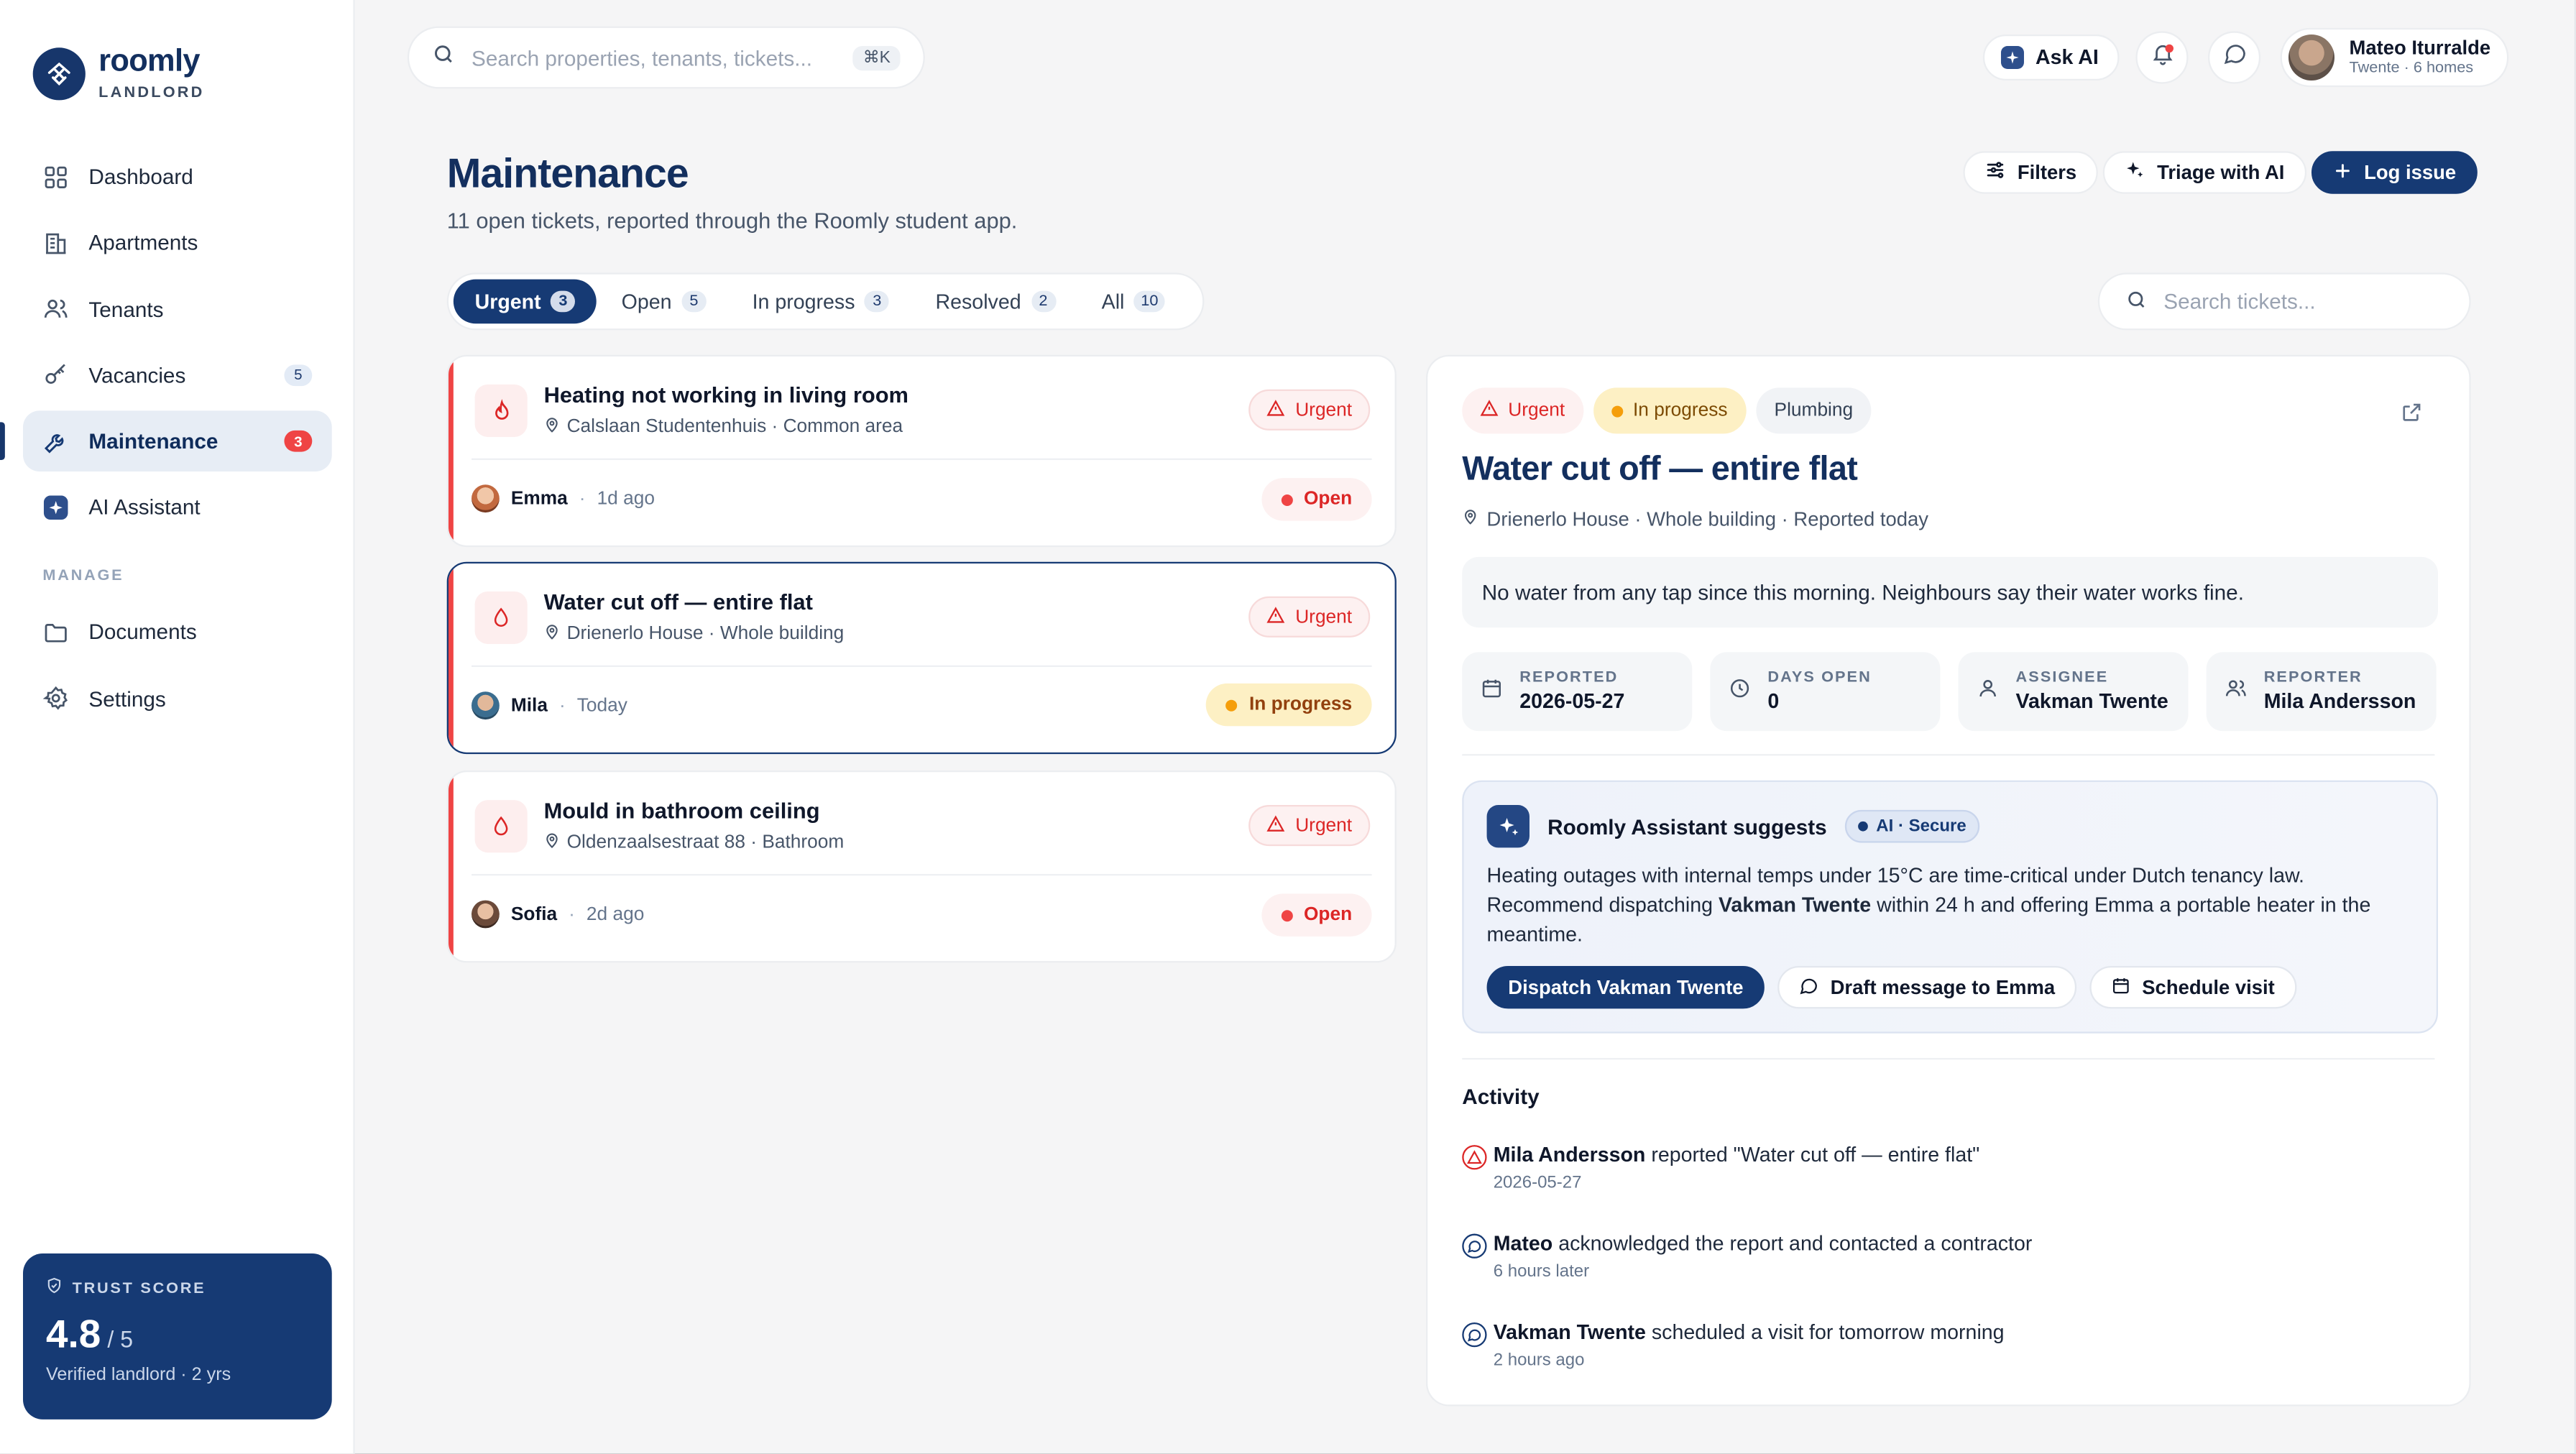 The width and height of the screenshot is (2576, 1454). Describe the element at coordinates (705, 634) in the screenshot. I see `ticket-location: Drienerlo House · Whole building` at that location.